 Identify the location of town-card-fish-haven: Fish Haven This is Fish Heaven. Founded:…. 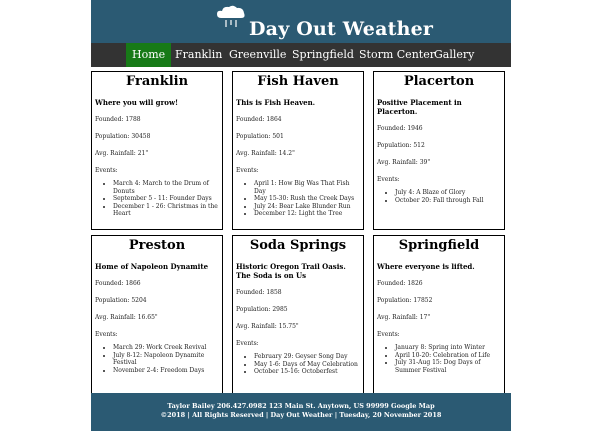
(298, 150).